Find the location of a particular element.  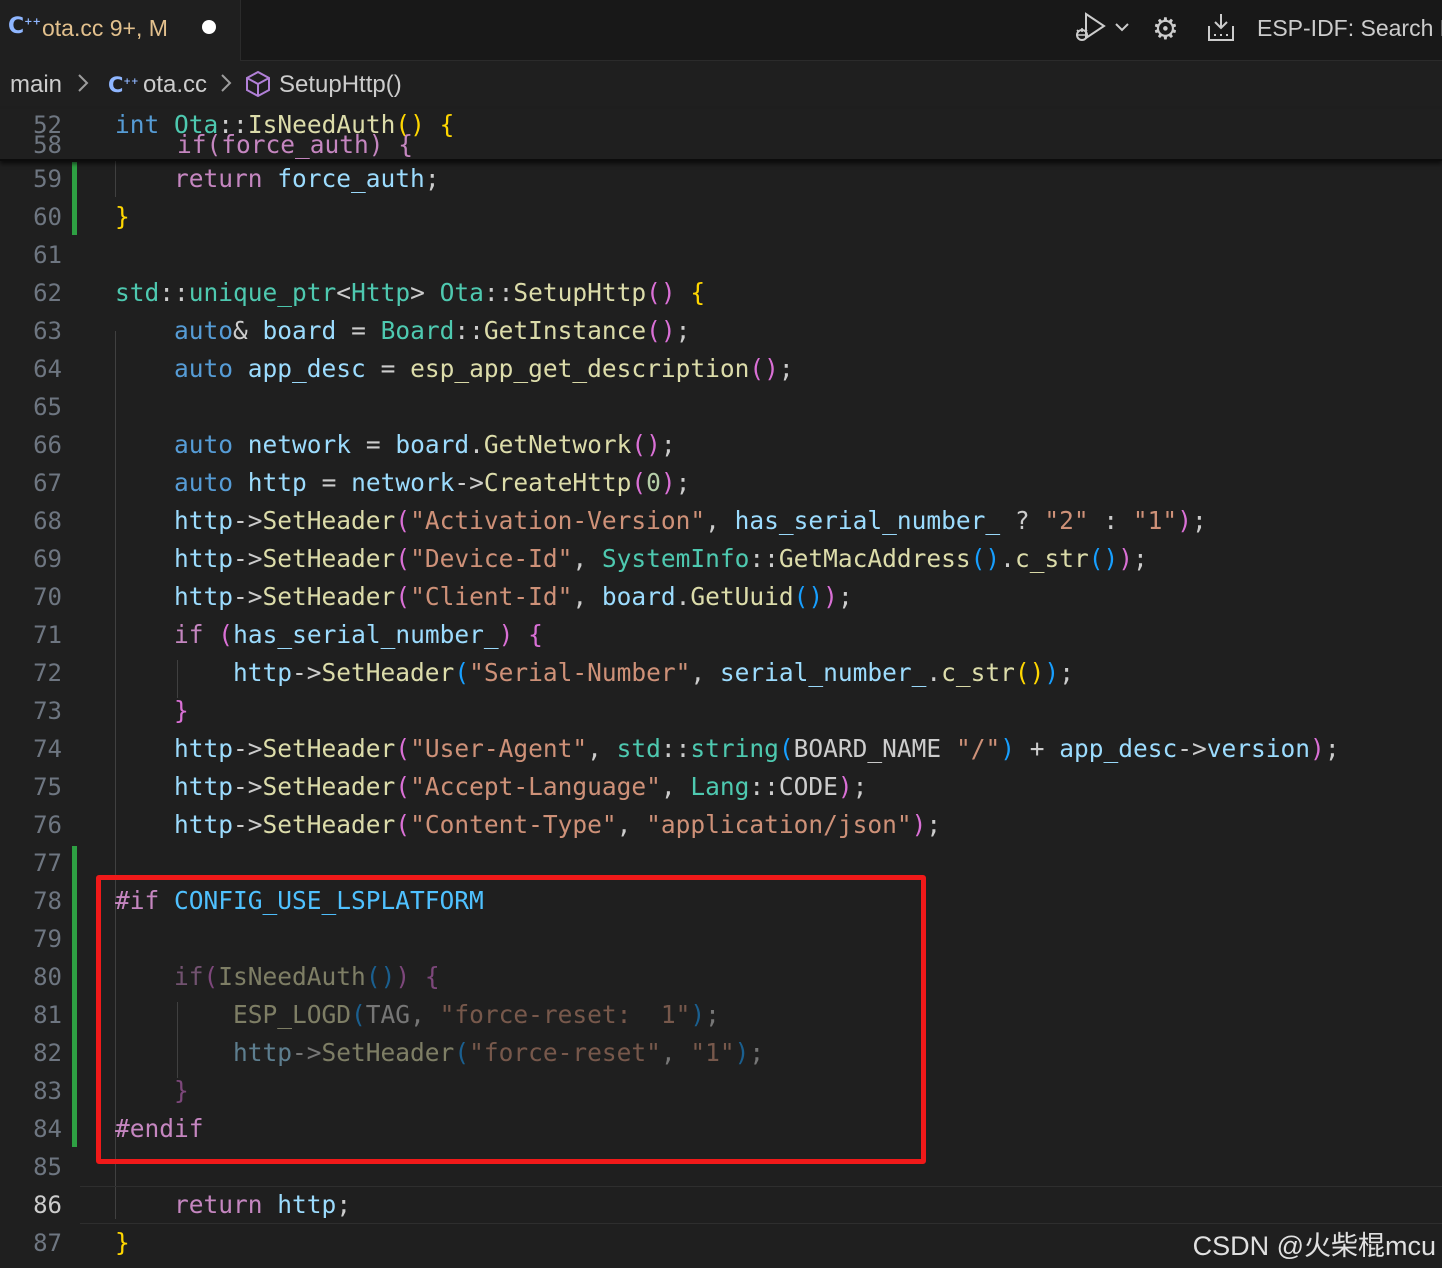

tab-bar: C++ ota.cc 9+, M ⚙ ESP-IDF: Search Err is located at coordinates (721, 30).